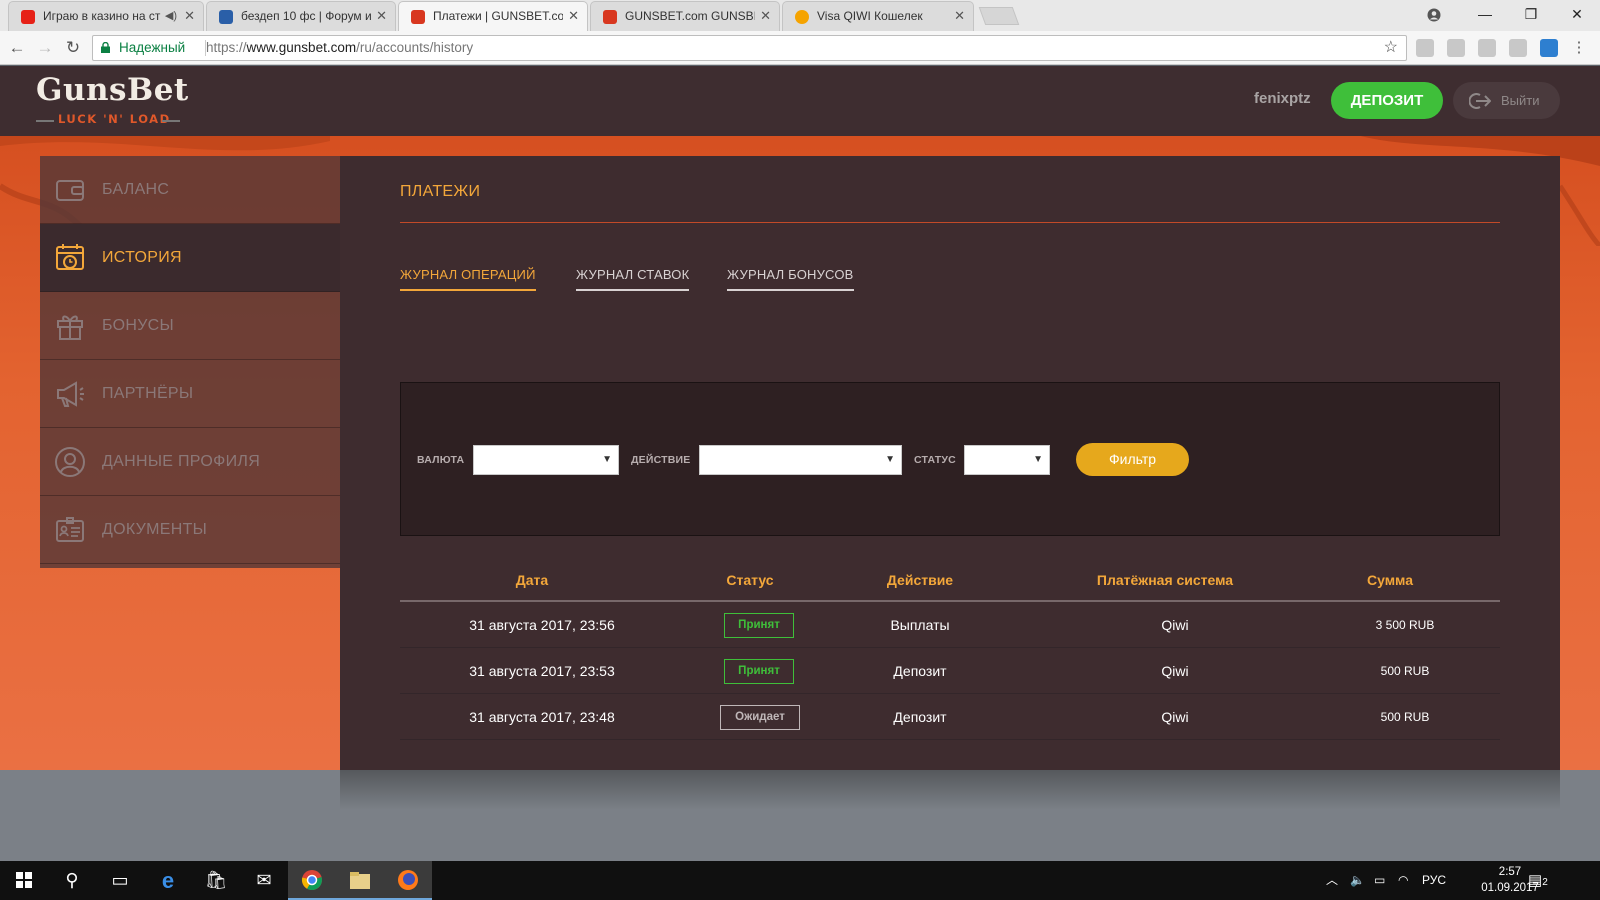 This screenshot has height=900, width=1600. Describe the element at coordinates (1332, 880) in the screenshot. I see `tray-chevron-icon: ︿` at that location.